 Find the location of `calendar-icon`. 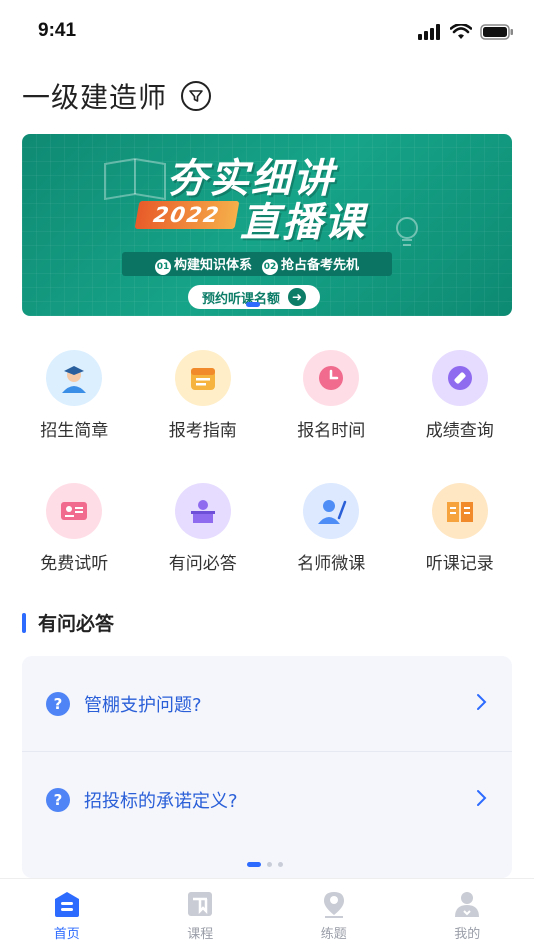

calendar-icon is located at coordinates (202, 378).